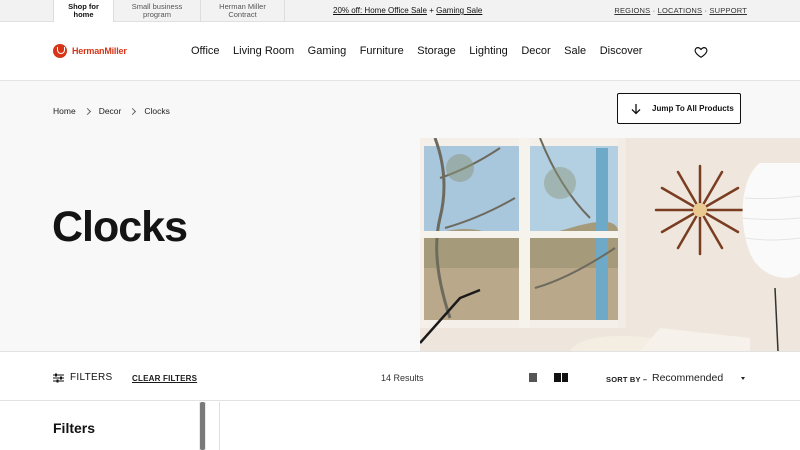 This screenshot has width=800, height=450. Describe the element at coordinates (728, 10) in the screenshot. I see `link-support: SUPPORT` at that location.